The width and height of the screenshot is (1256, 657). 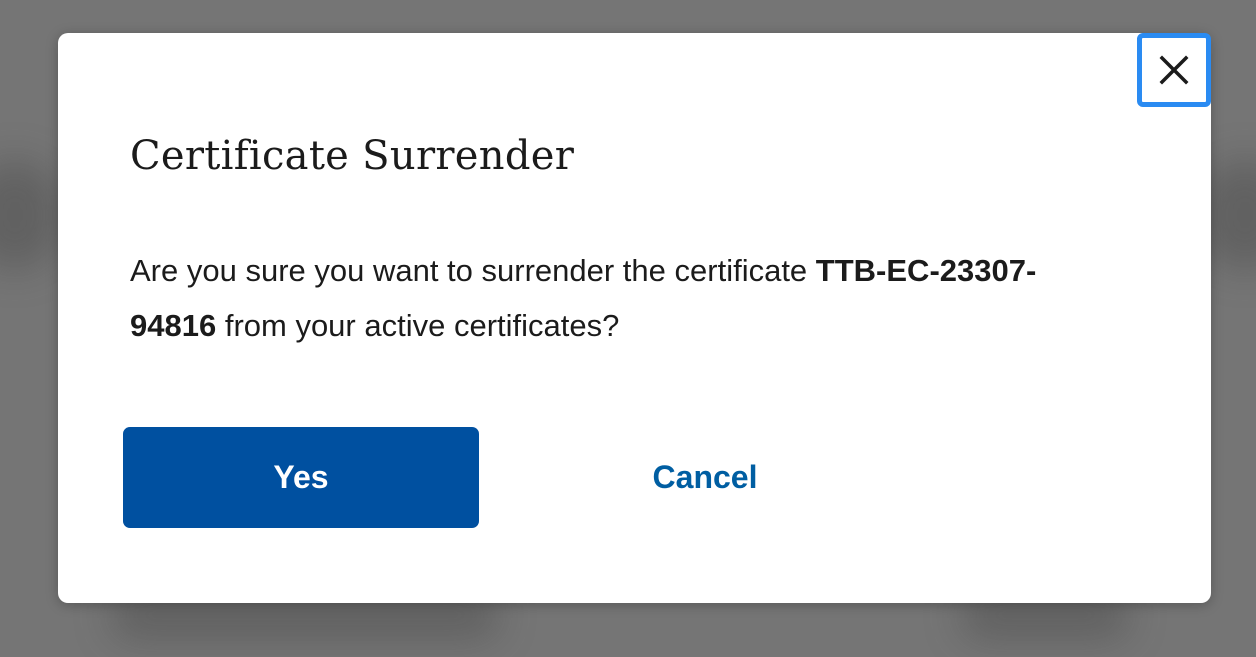 What do you see at coordinates (301, 477) in the screenshot?
I see `yes-button: Yes` at bounding box center [301, 477].